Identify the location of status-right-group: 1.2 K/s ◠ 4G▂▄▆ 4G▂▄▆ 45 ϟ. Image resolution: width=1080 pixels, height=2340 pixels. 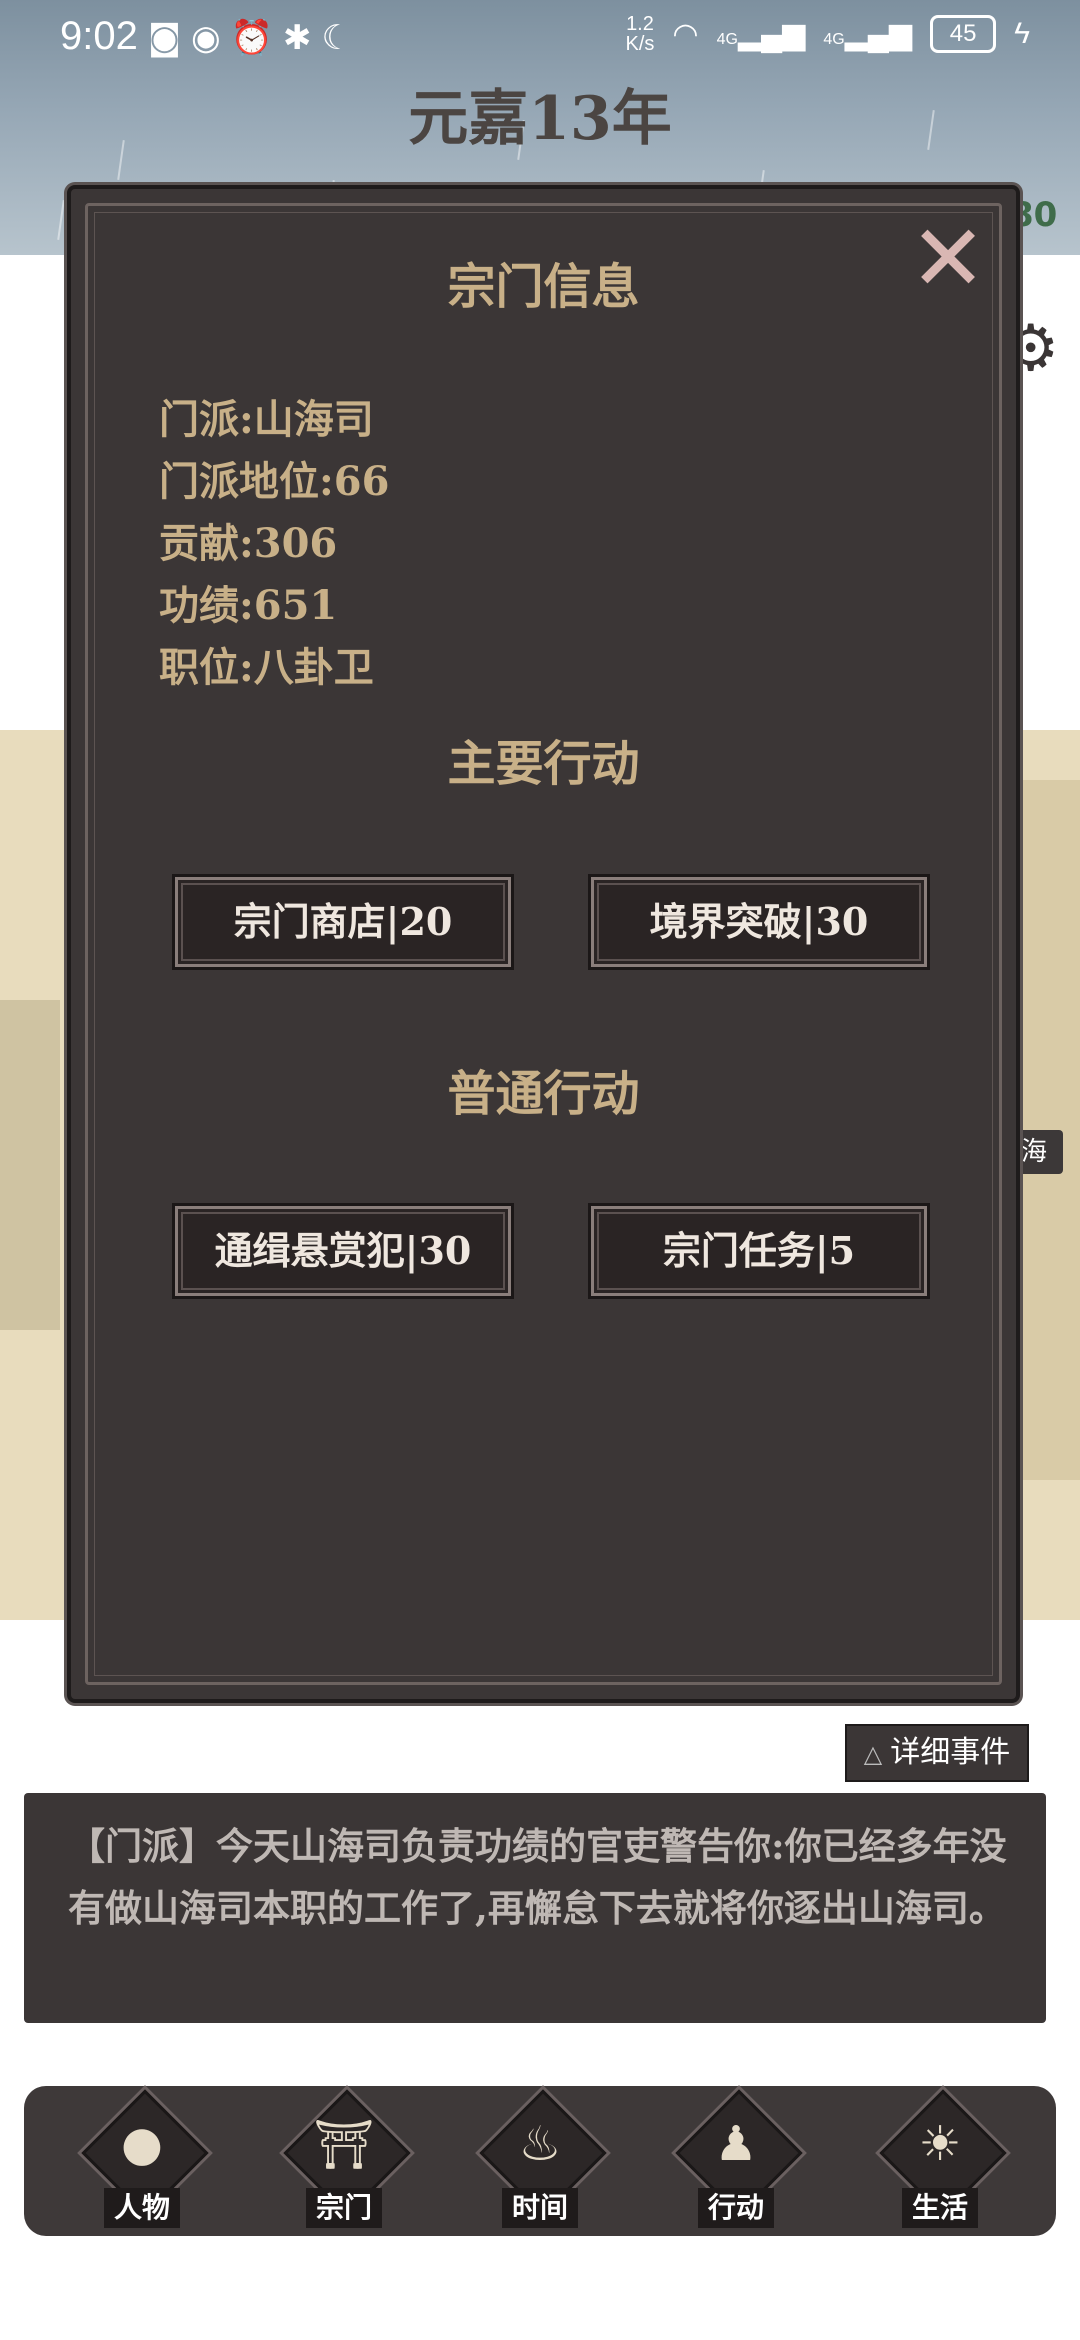
(828, 34).